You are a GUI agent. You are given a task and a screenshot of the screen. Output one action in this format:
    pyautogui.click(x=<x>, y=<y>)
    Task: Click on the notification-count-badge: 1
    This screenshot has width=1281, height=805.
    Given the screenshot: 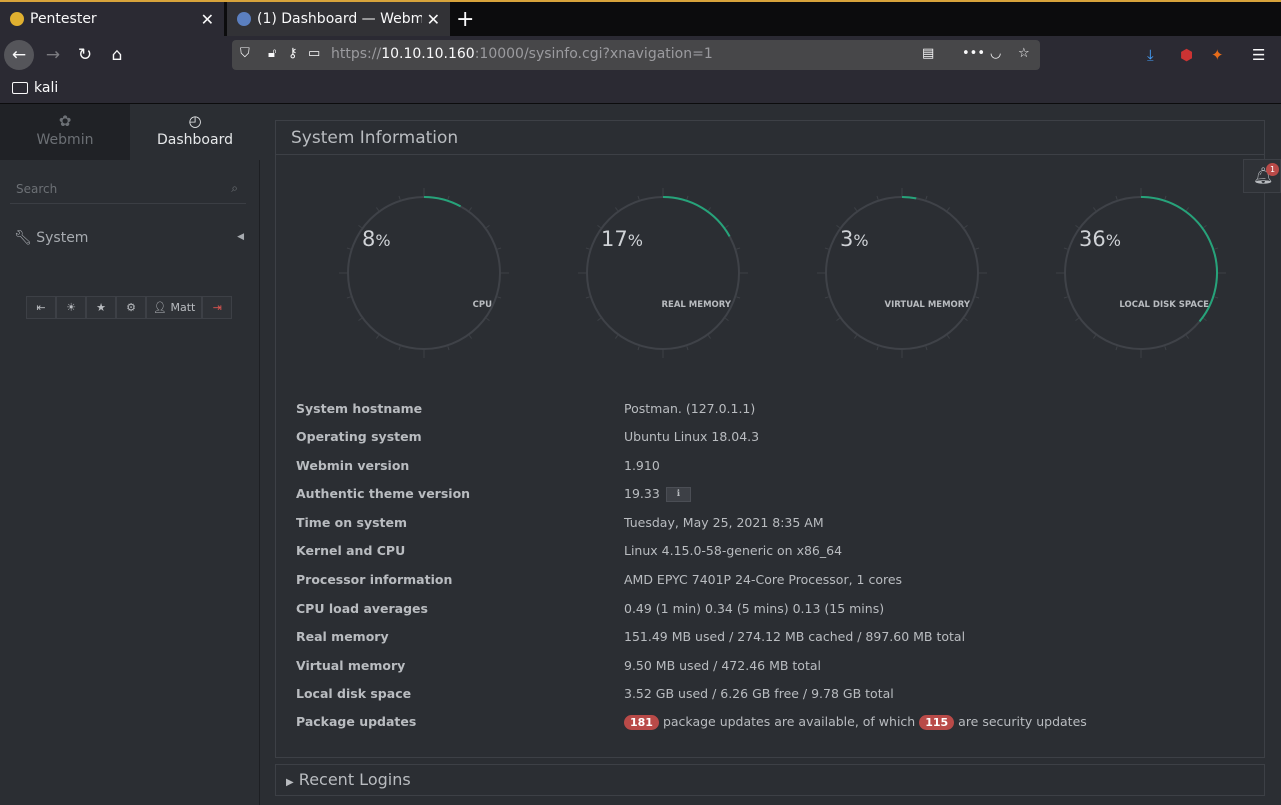 What is the action you would take?
    pyautogui.click(x=1272, y=169)
    